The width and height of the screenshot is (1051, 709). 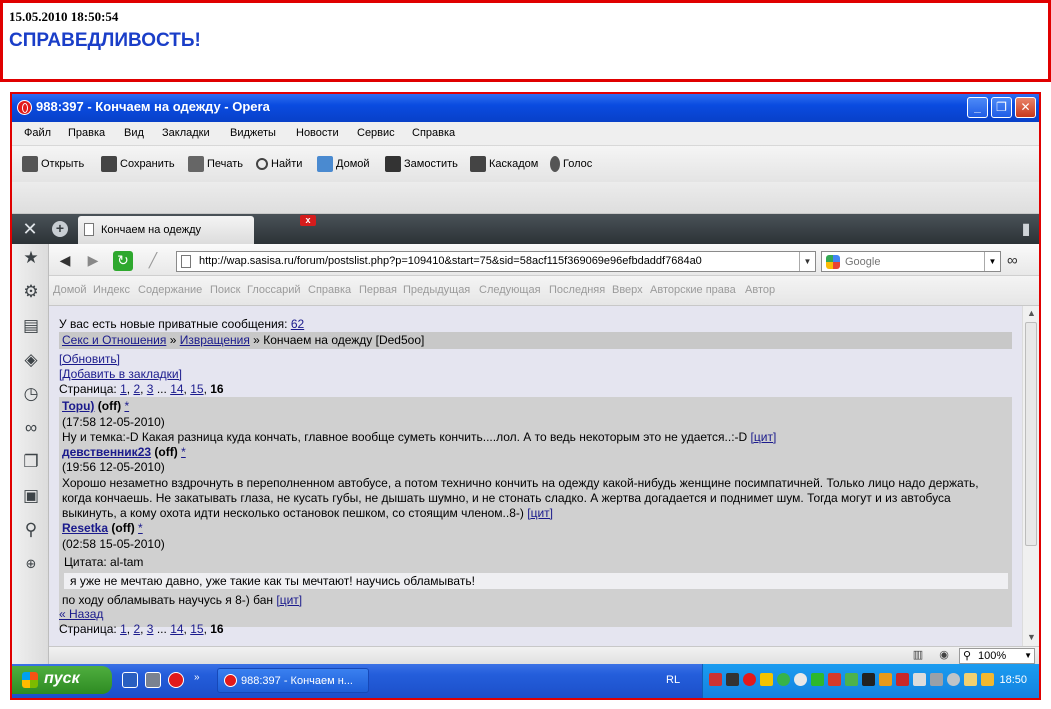 What do you see at coordinates (176, 680) in the screenshot?
I see `opera-logo-icon` at bounding box center [176, 680].